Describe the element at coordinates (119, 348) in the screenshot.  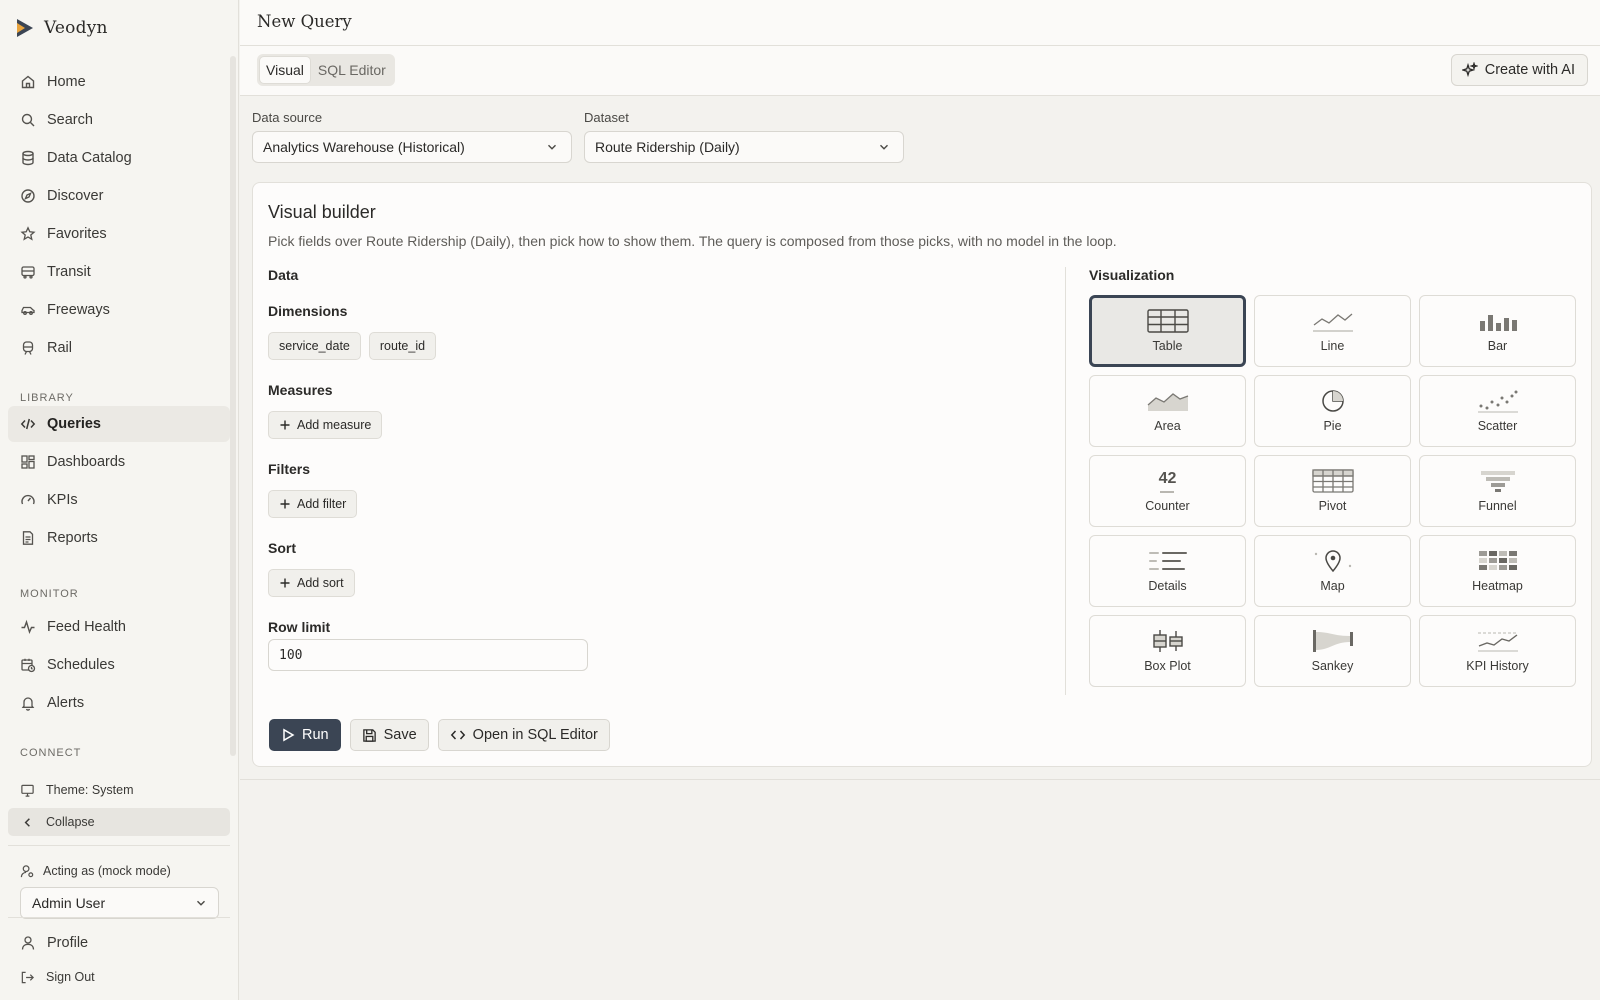
I see `sidebar-item-rail: Rail` at that location.